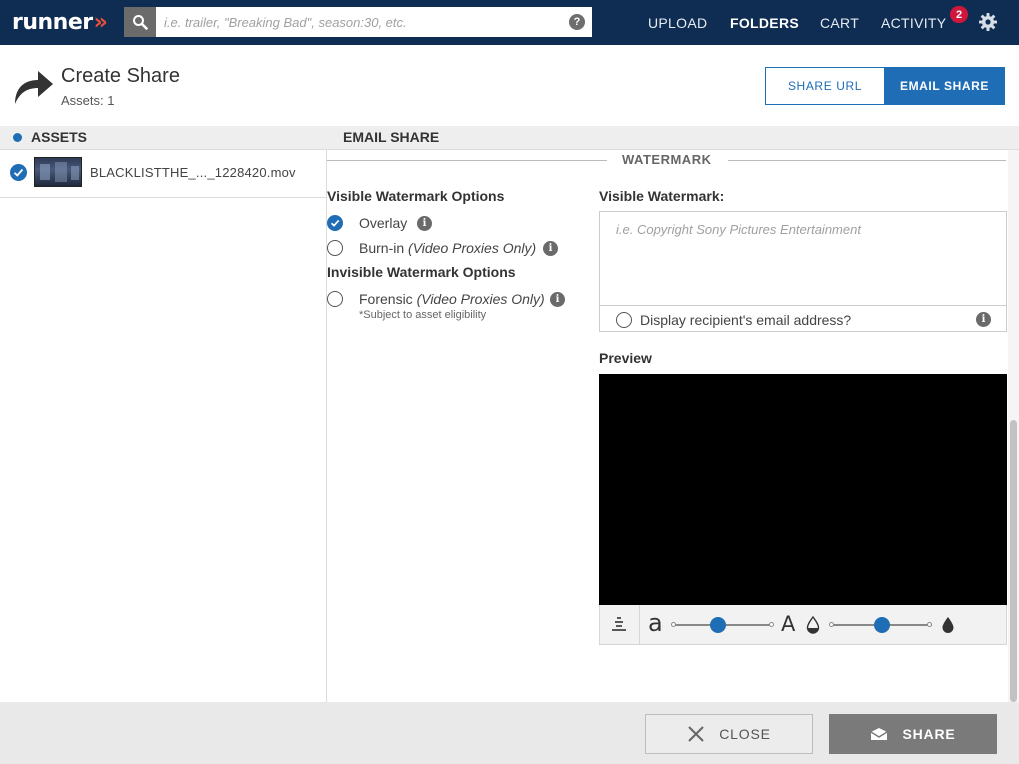  I want to click on display-recipient-info-icon: i, so click(983, 319).